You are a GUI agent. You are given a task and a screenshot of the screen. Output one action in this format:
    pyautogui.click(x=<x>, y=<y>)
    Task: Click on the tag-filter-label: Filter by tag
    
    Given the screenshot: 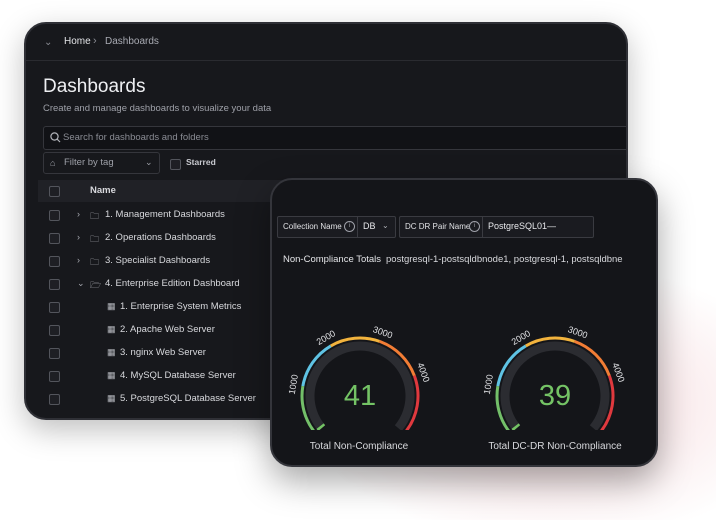 What is the action you would take?
    pyautogui.click(x=89, y=162)
    